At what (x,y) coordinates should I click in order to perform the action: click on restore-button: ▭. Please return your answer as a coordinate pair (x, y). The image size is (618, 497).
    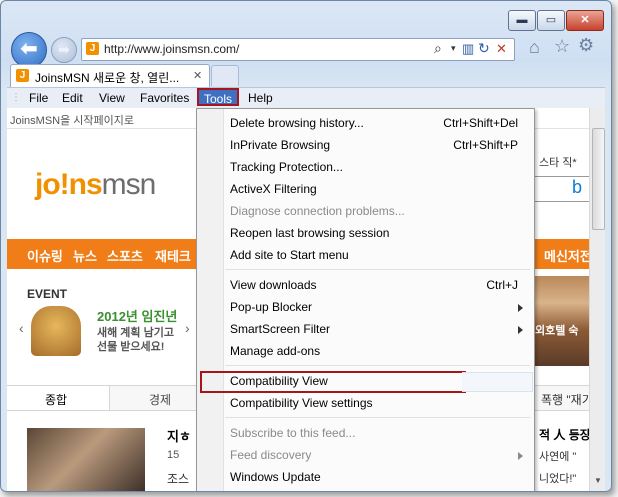
    Looking at the image, I should click on (551, 20).